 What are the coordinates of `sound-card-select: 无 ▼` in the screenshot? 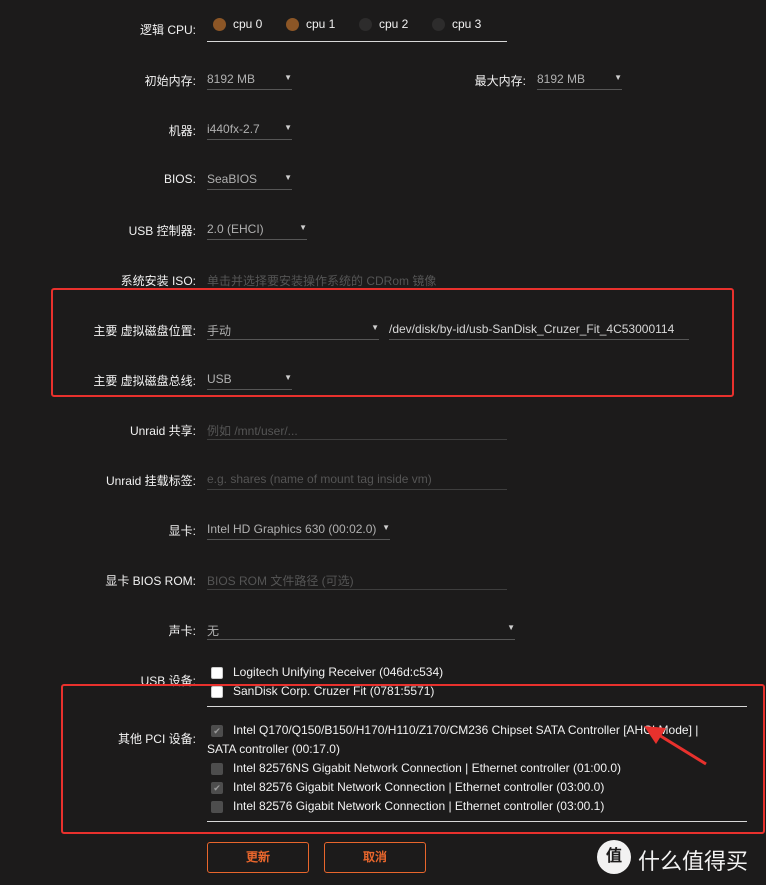 It's located at (361, 630).